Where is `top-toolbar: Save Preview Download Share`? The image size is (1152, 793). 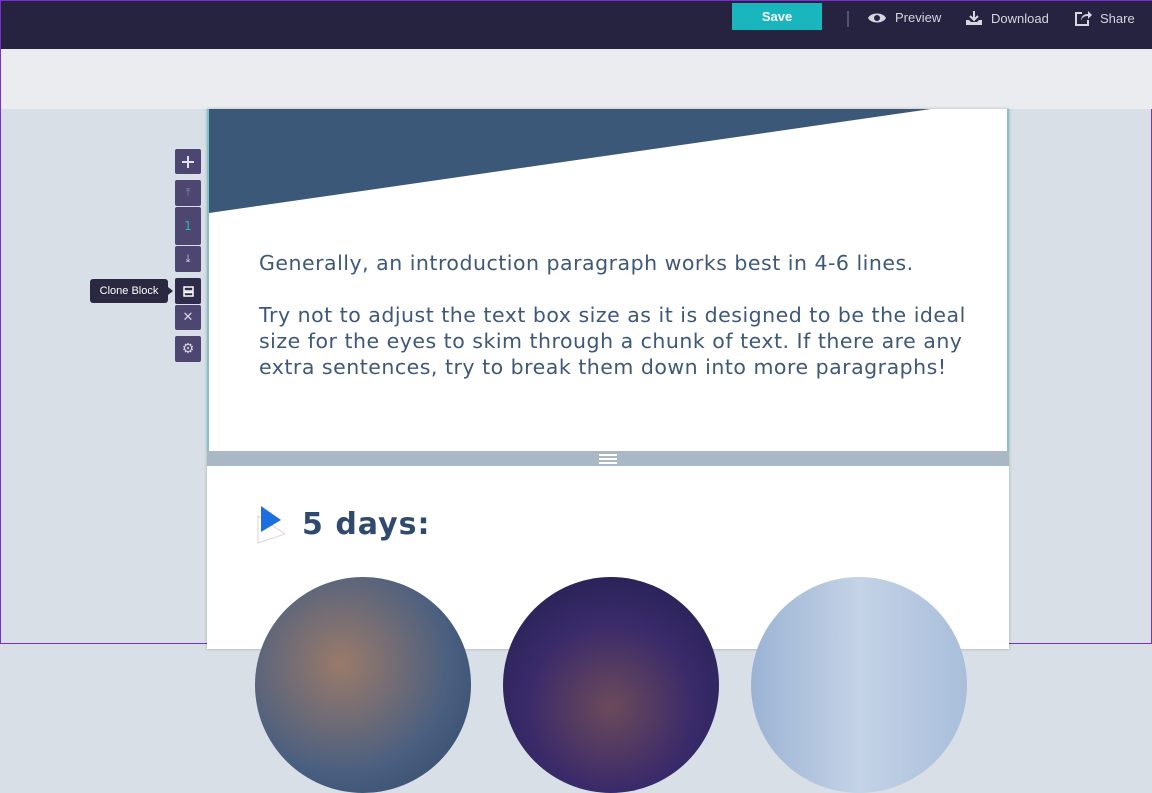 top-toolbar: Save Preview Download Share is located at coordinates (576, 25).